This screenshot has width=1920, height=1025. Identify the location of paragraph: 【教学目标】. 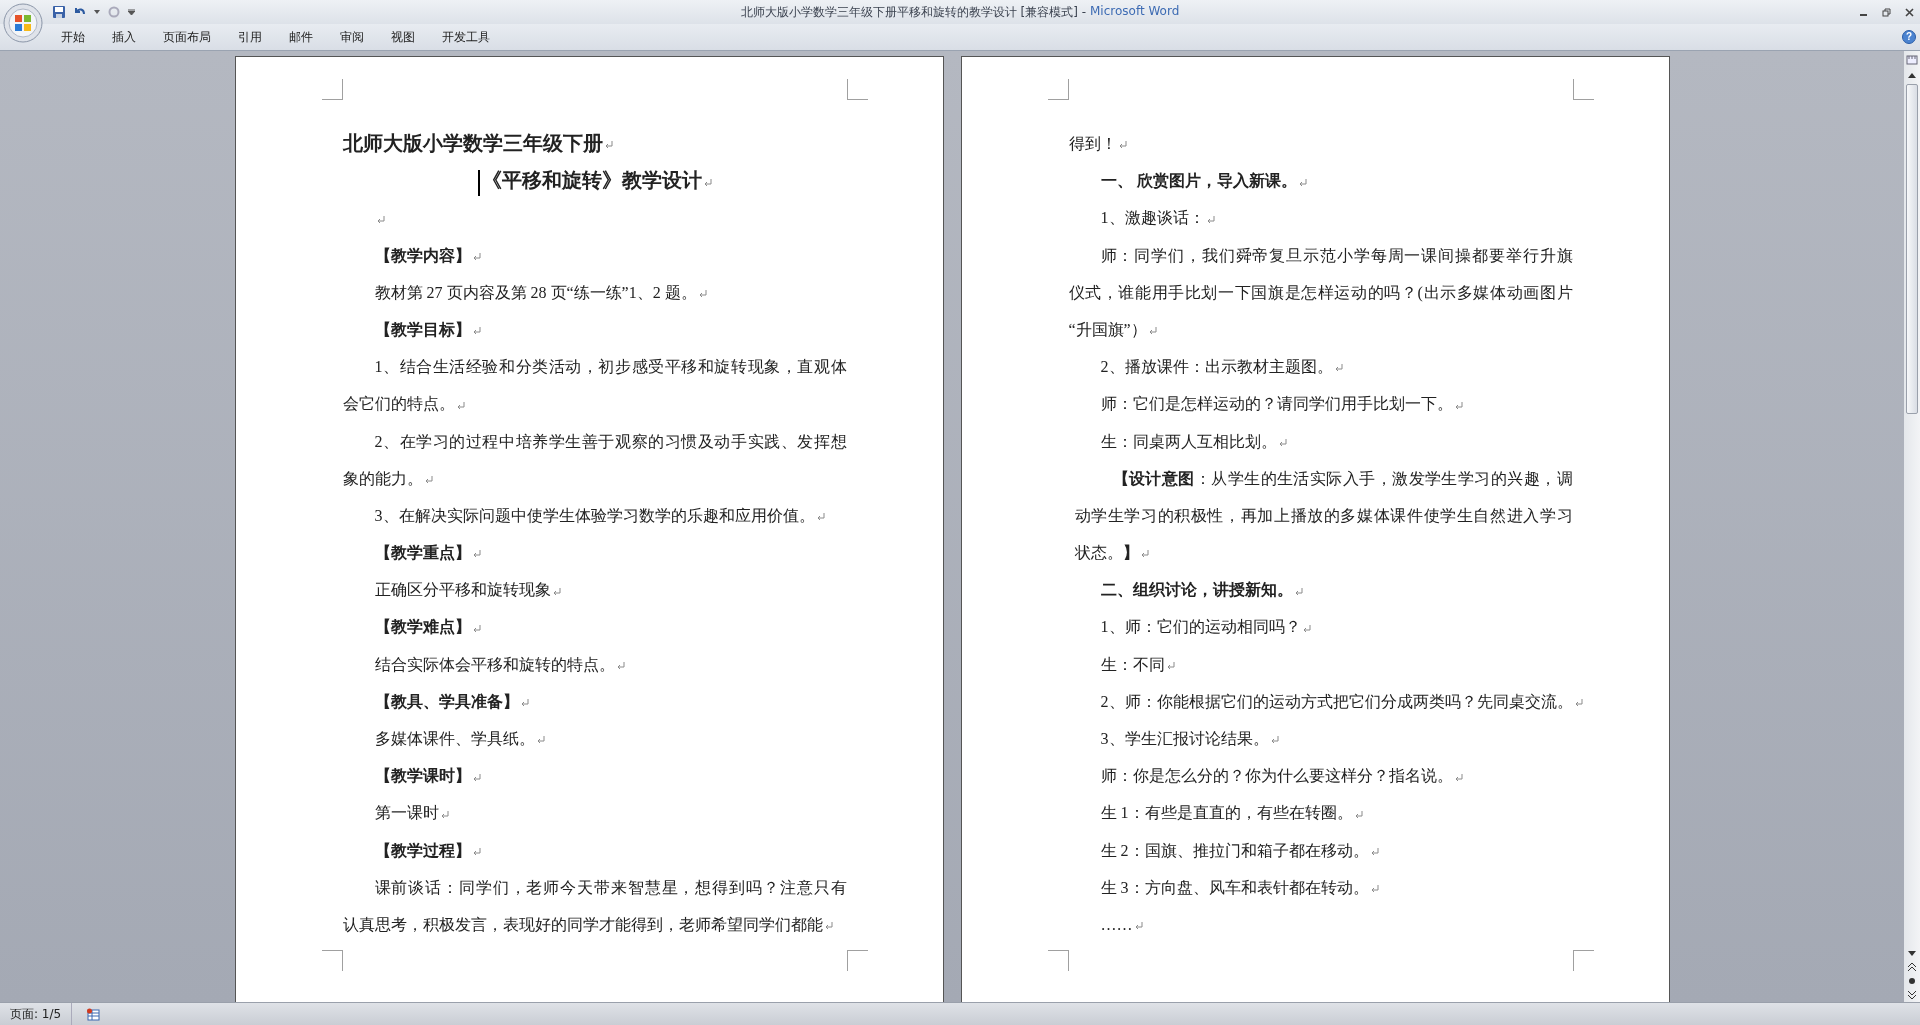
(594, 329).